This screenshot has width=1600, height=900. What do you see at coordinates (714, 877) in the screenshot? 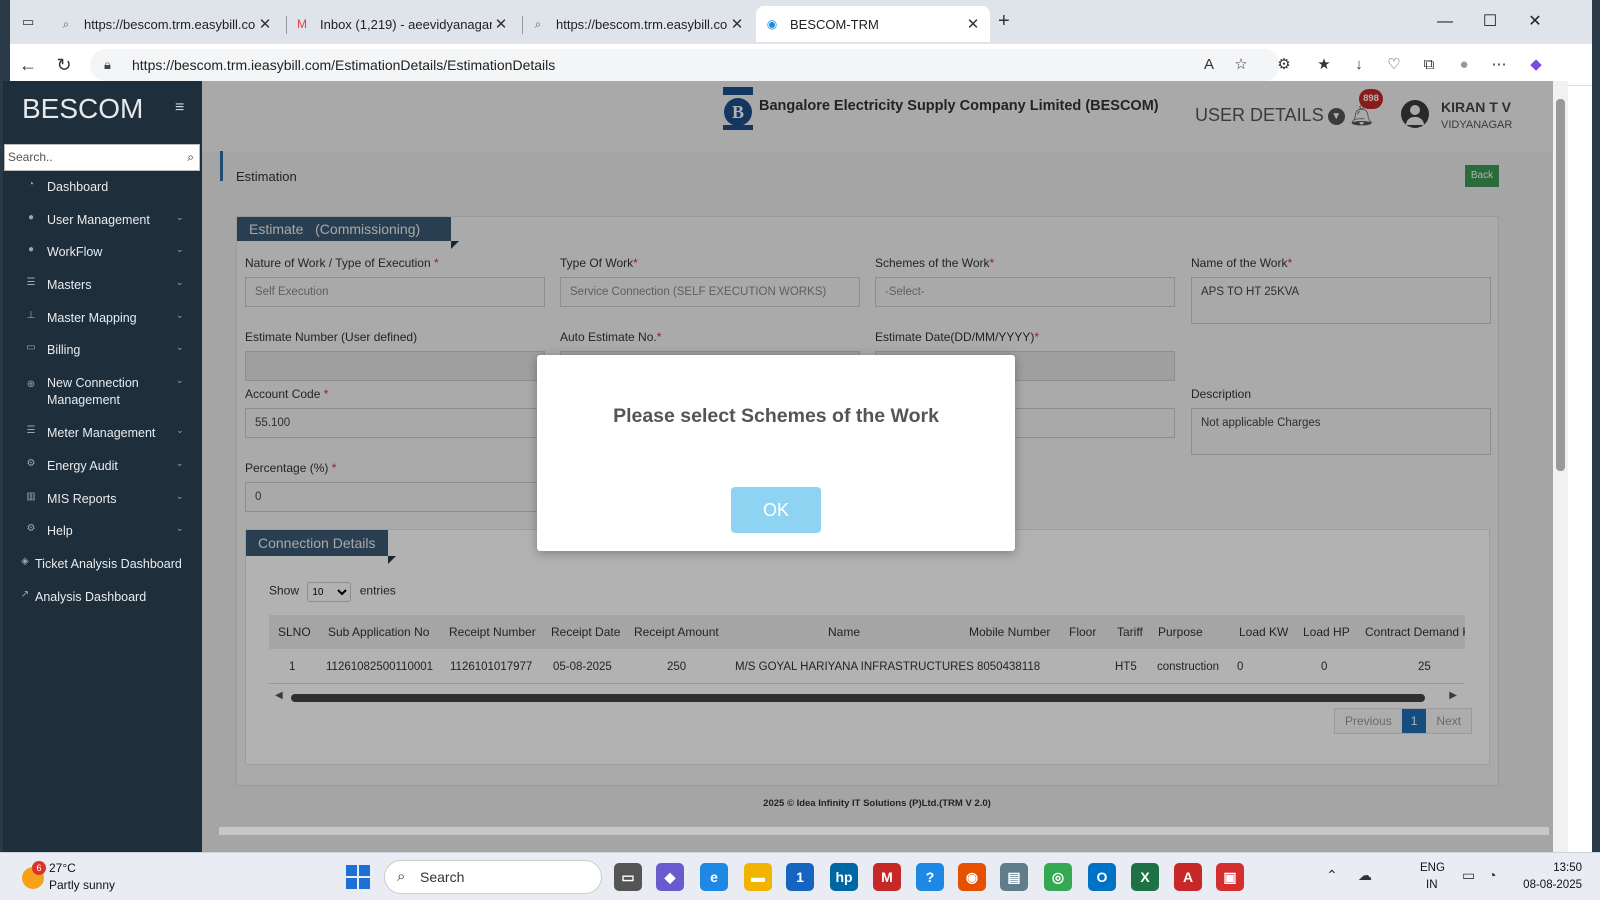
I see `edge-icon: e` at bounding box center [714, 877].